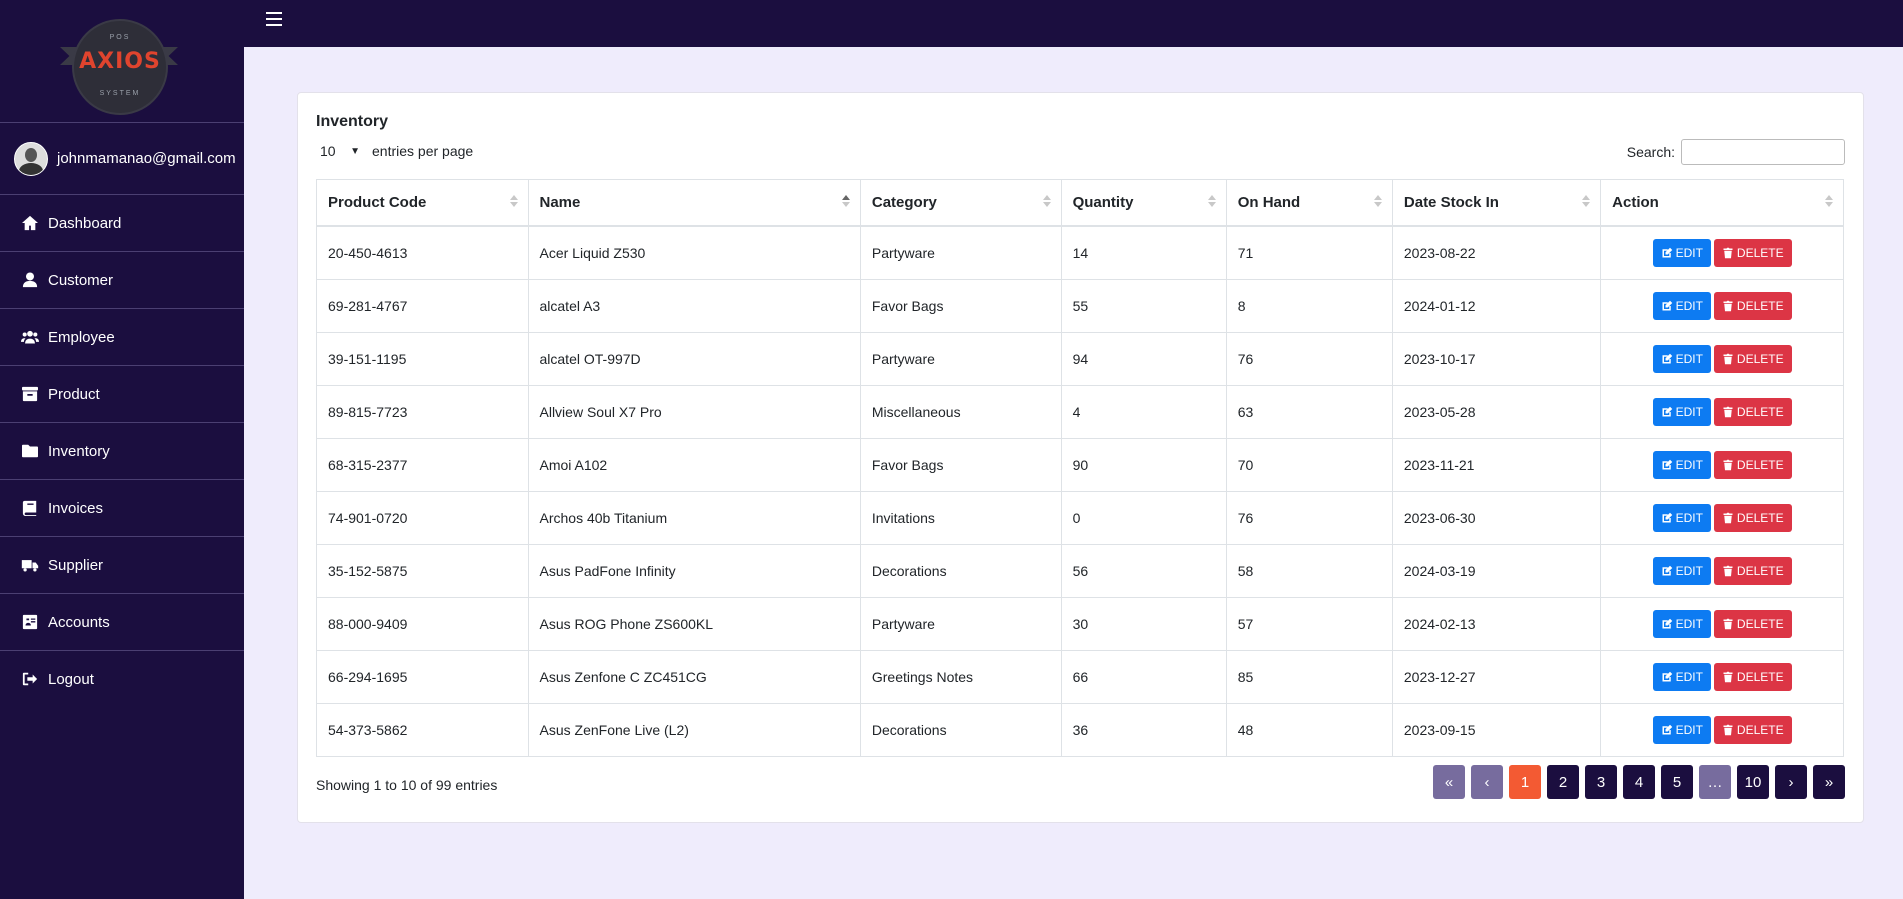 This screenshot has width=1903, height=899. I want to click on cell-name: Archos 40b Titanium, so click(694, 518).